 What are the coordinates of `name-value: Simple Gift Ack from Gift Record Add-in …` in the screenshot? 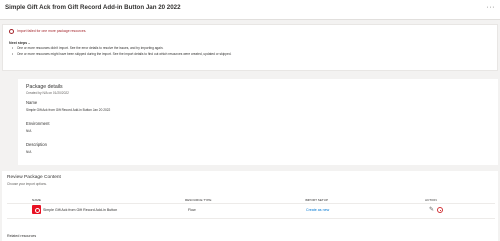 It's located at (68, 110).